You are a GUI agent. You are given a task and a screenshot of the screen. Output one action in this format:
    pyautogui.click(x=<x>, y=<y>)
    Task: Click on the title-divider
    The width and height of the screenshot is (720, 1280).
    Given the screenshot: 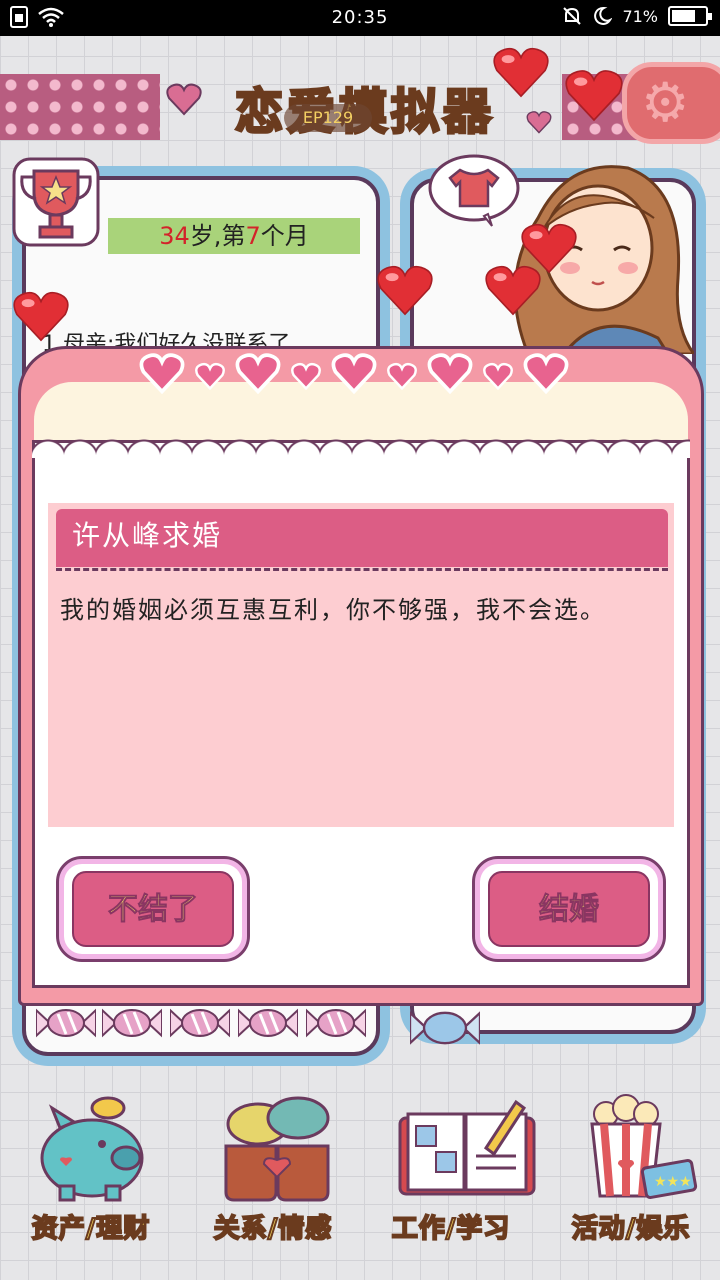 What is the action you would take?
    pyautogui.click(x=362, y=569)
    